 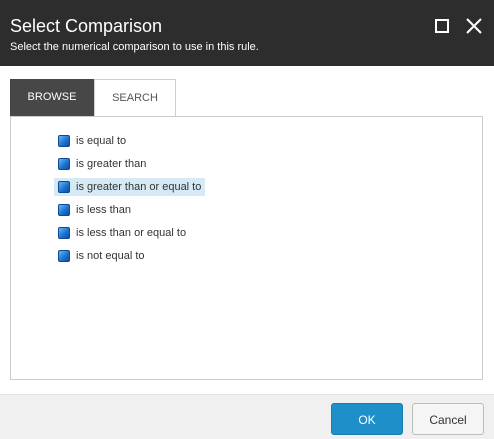 What do you see at coordinates (111, 164) in the screenshot?
I see `list-item-label: is greater than` at bounding box center [111, 164].